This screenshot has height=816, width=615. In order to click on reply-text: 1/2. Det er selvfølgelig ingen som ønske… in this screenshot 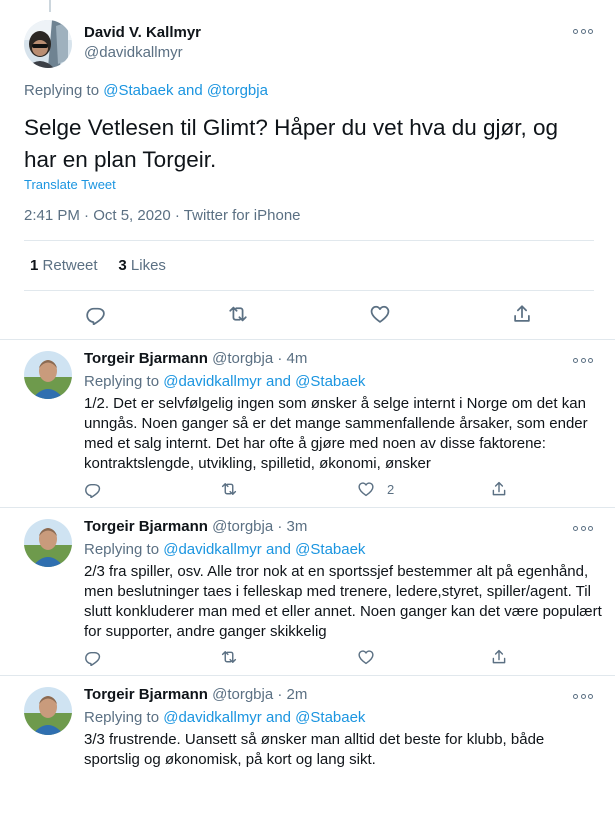, I will do `click(336, 433)`.